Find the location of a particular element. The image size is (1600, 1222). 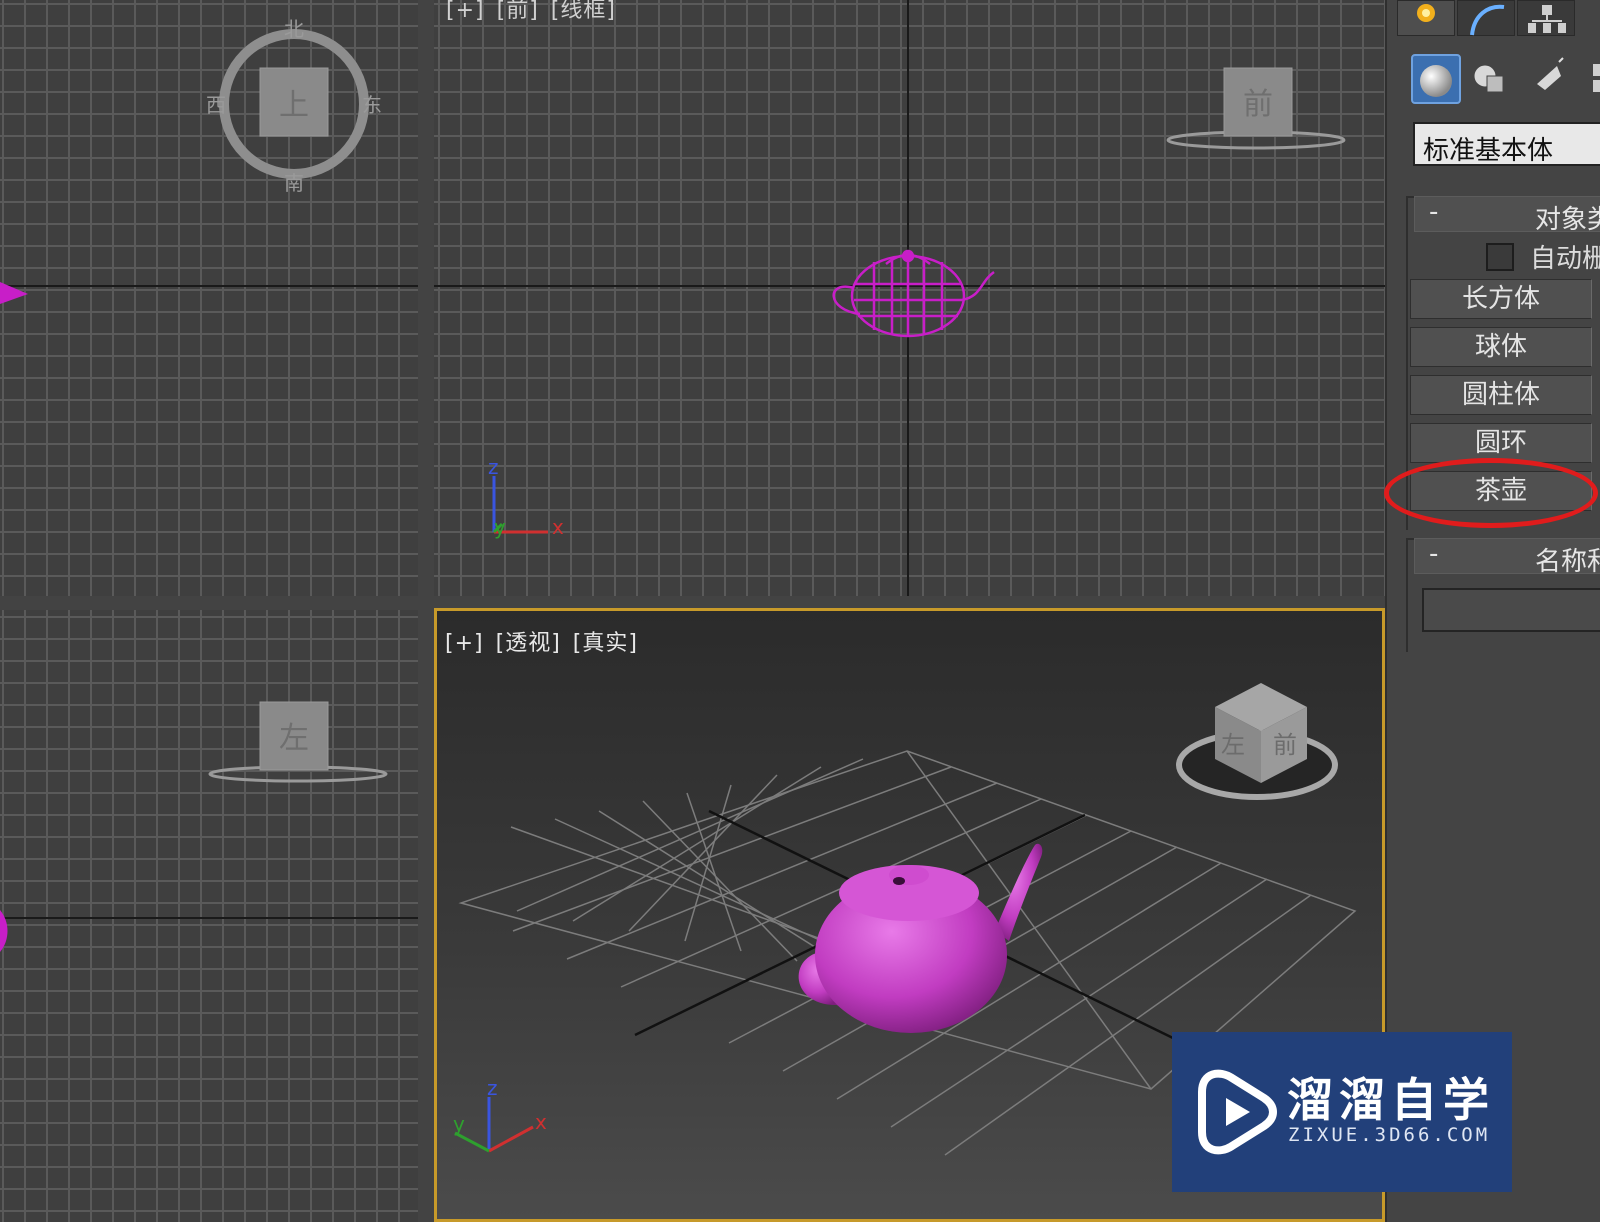

compass-south: 南 is located at coordinates (294, 183).